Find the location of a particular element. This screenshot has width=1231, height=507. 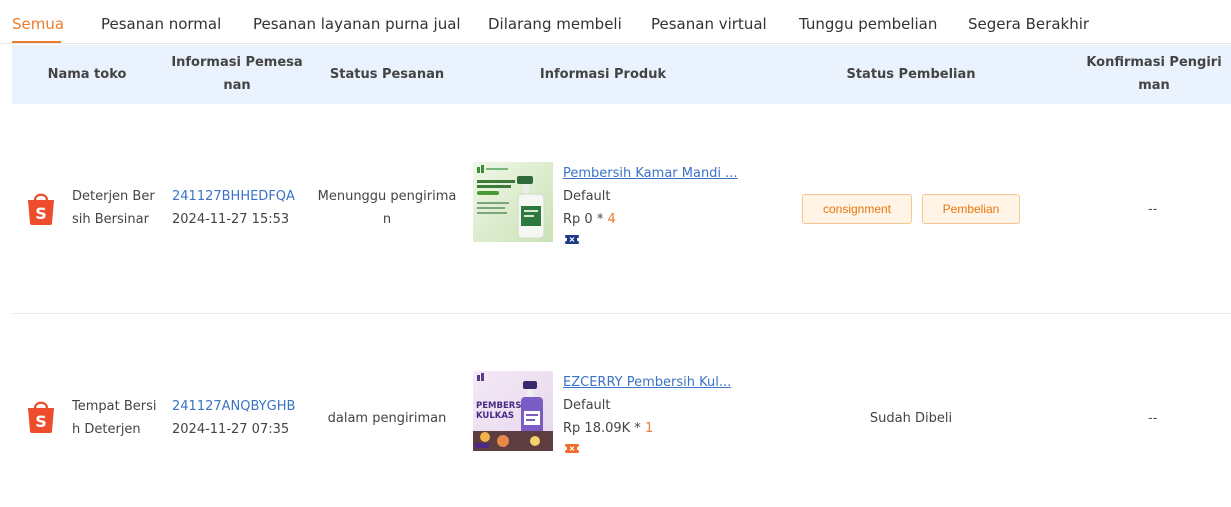

product-price: Rp 0 * 4 is located at coordinates (589, 219).